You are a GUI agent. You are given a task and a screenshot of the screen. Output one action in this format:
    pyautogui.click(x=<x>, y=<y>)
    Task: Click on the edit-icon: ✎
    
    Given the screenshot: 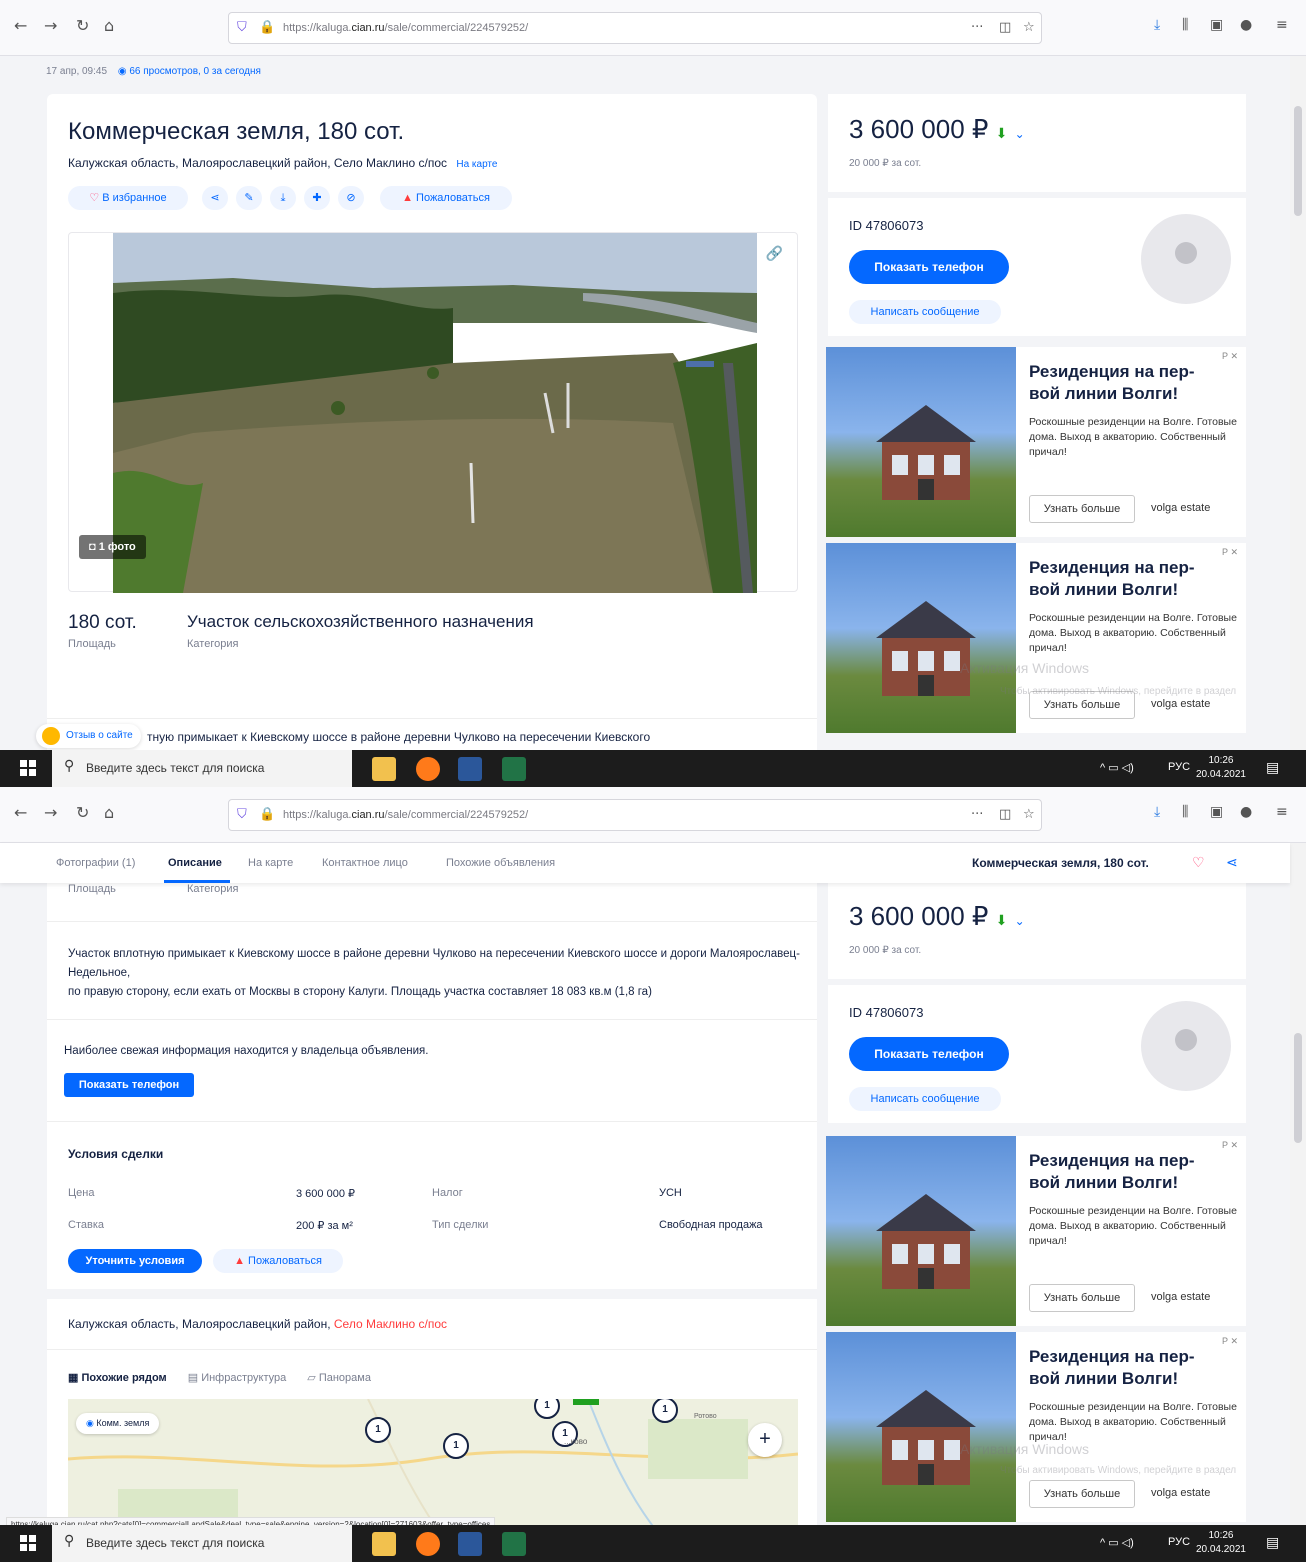 What is the action you would take?
    pyautogui.click(x=249, y=198)
    